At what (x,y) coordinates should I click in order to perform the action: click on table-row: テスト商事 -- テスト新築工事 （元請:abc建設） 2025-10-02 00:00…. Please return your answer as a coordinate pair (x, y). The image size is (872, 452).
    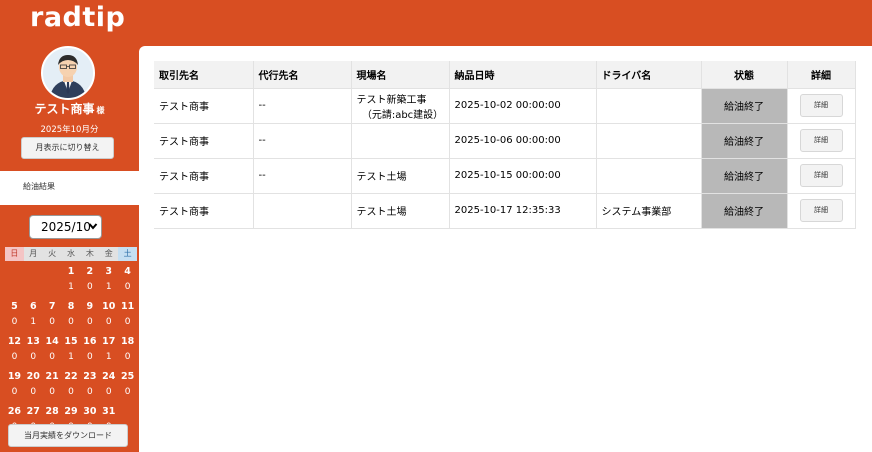
    Looking at the image, I should click on (505, 106).